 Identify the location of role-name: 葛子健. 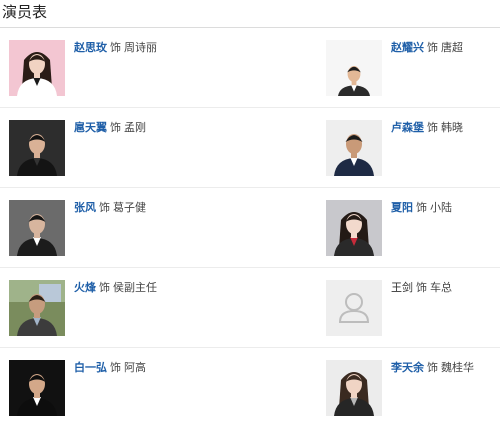
(129, 207).